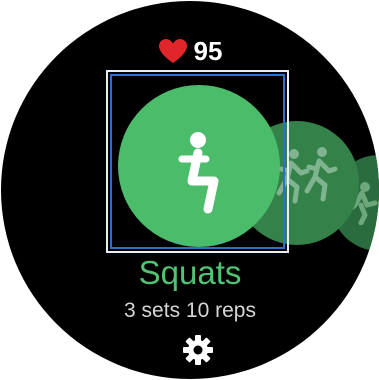 The image size is (379, 380). I want to click on exercise-detail: 3 sets 10 reps, so click(190, 310).